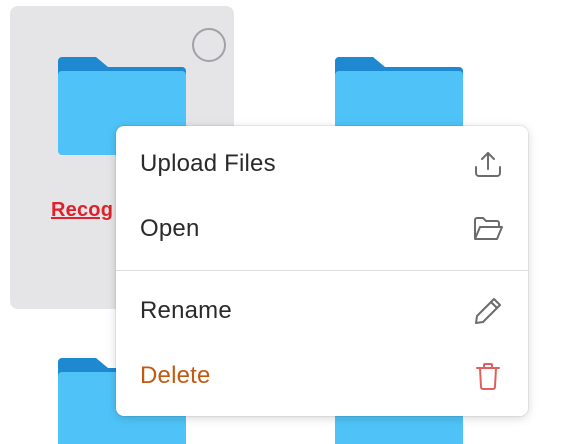  What do you see at coordinates (208, 163) in the screenshot?
I see `menu-item-label: Upload Files` at bounding box center [208, 163].